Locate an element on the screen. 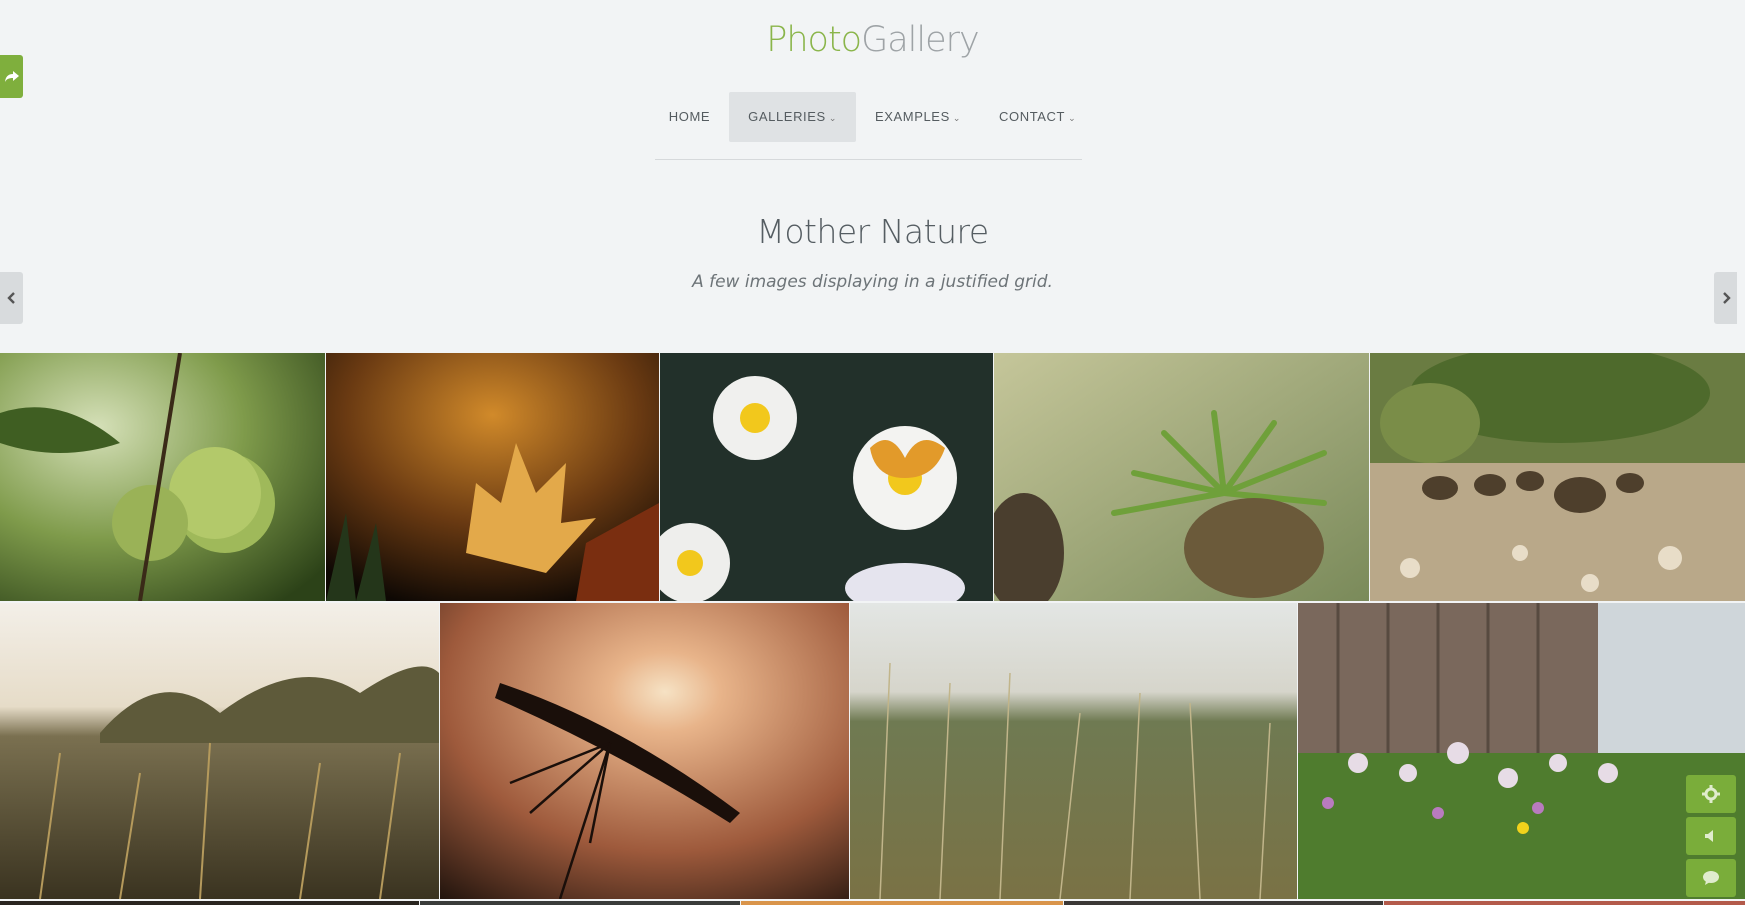 This screenshot has width=1745, height=905. image-sunset-silhouette is located at coordinates (644, 751).